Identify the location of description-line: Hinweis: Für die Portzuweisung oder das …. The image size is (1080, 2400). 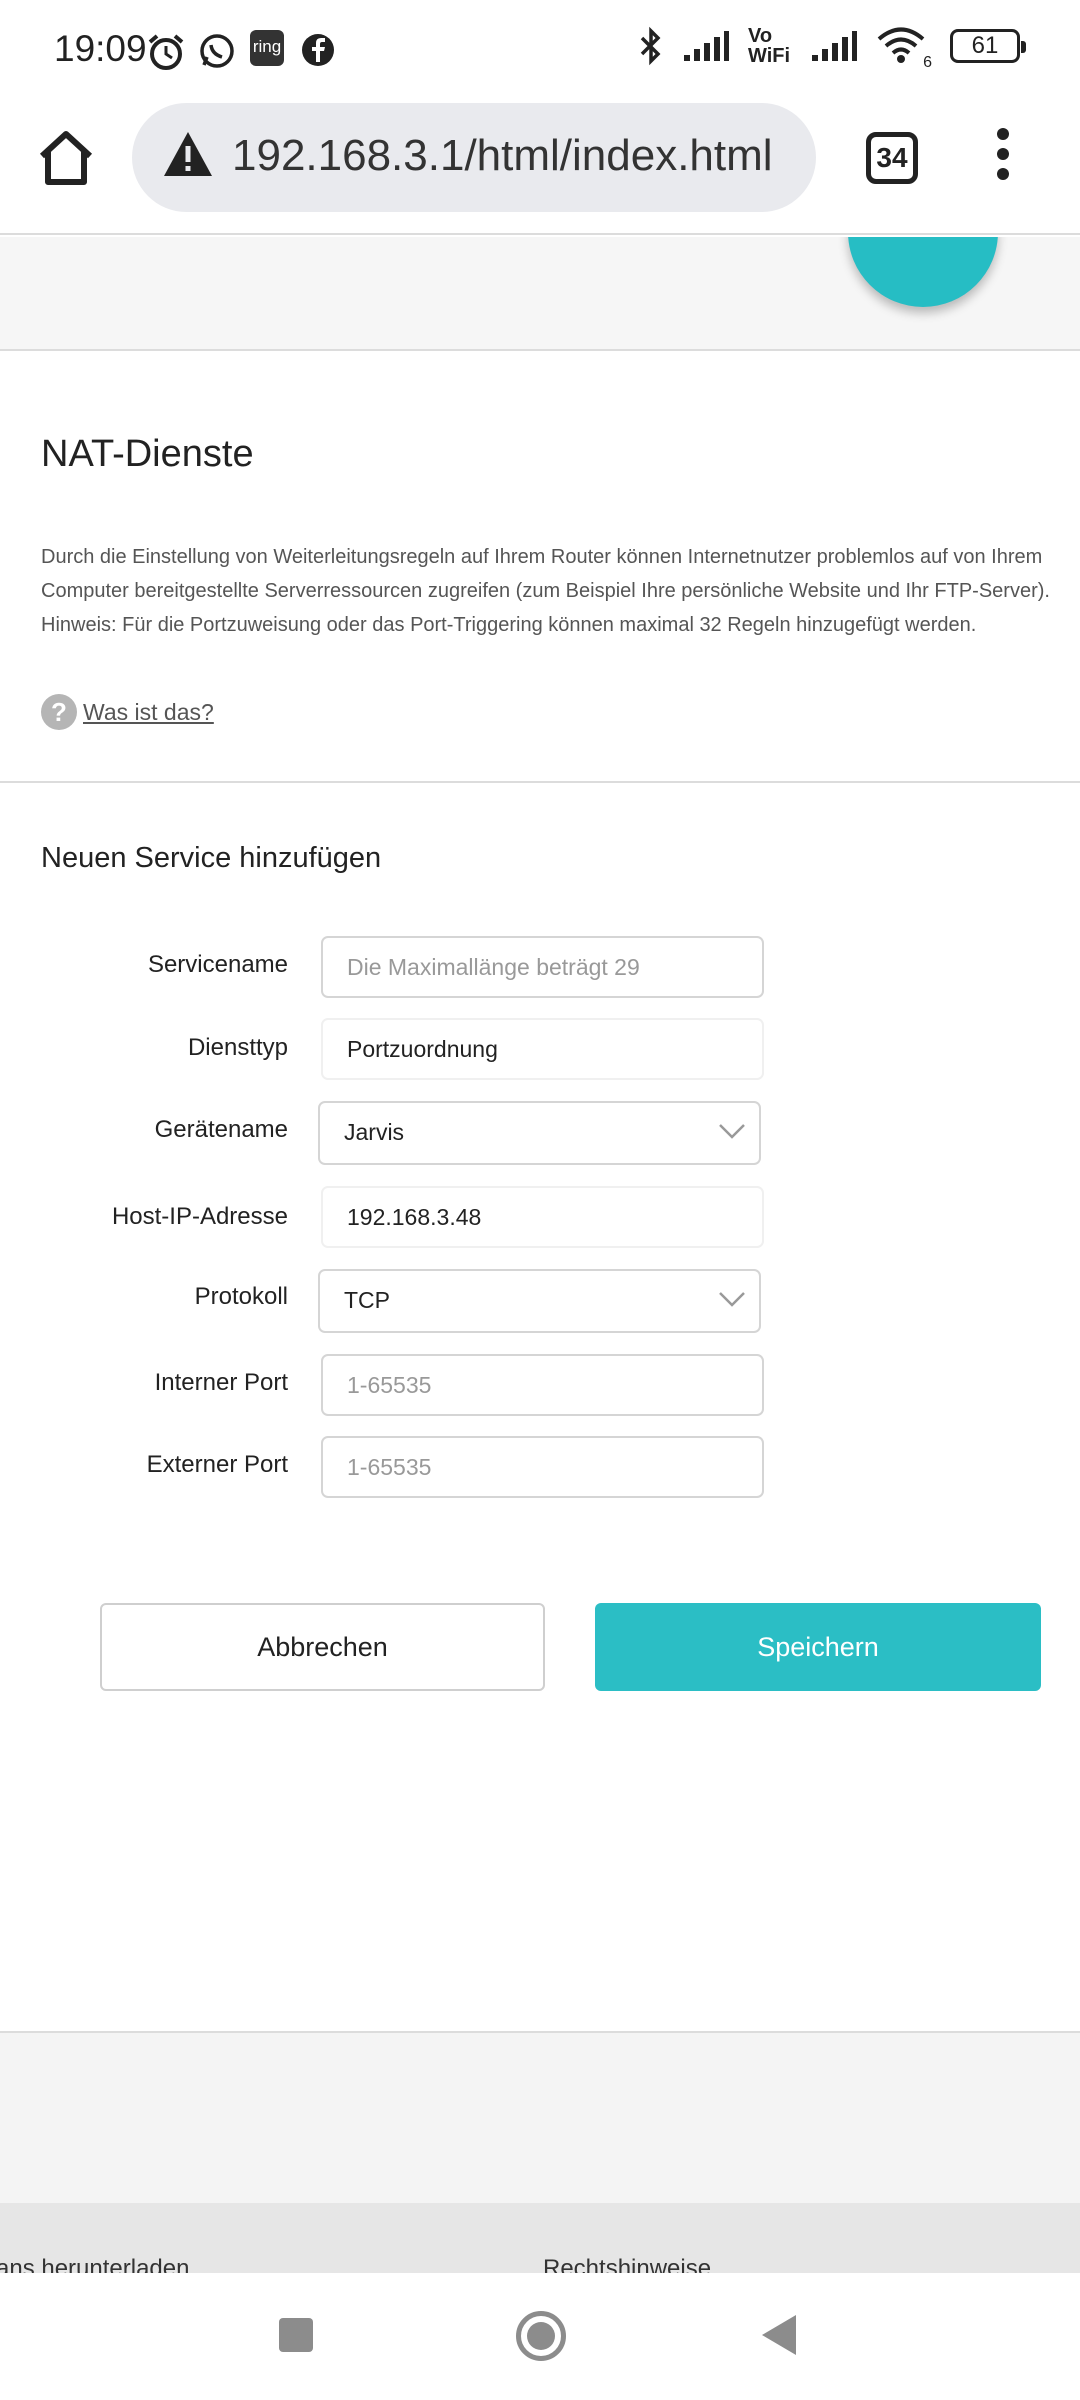
(509, 625).